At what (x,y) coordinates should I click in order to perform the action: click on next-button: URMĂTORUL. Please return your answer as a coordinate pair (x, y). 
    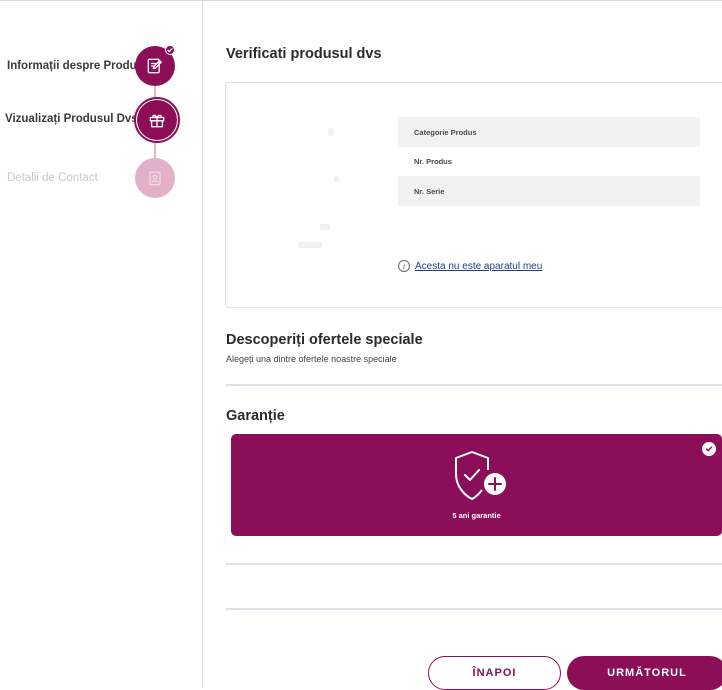
    Looking at the image, I should click on (644, 673).